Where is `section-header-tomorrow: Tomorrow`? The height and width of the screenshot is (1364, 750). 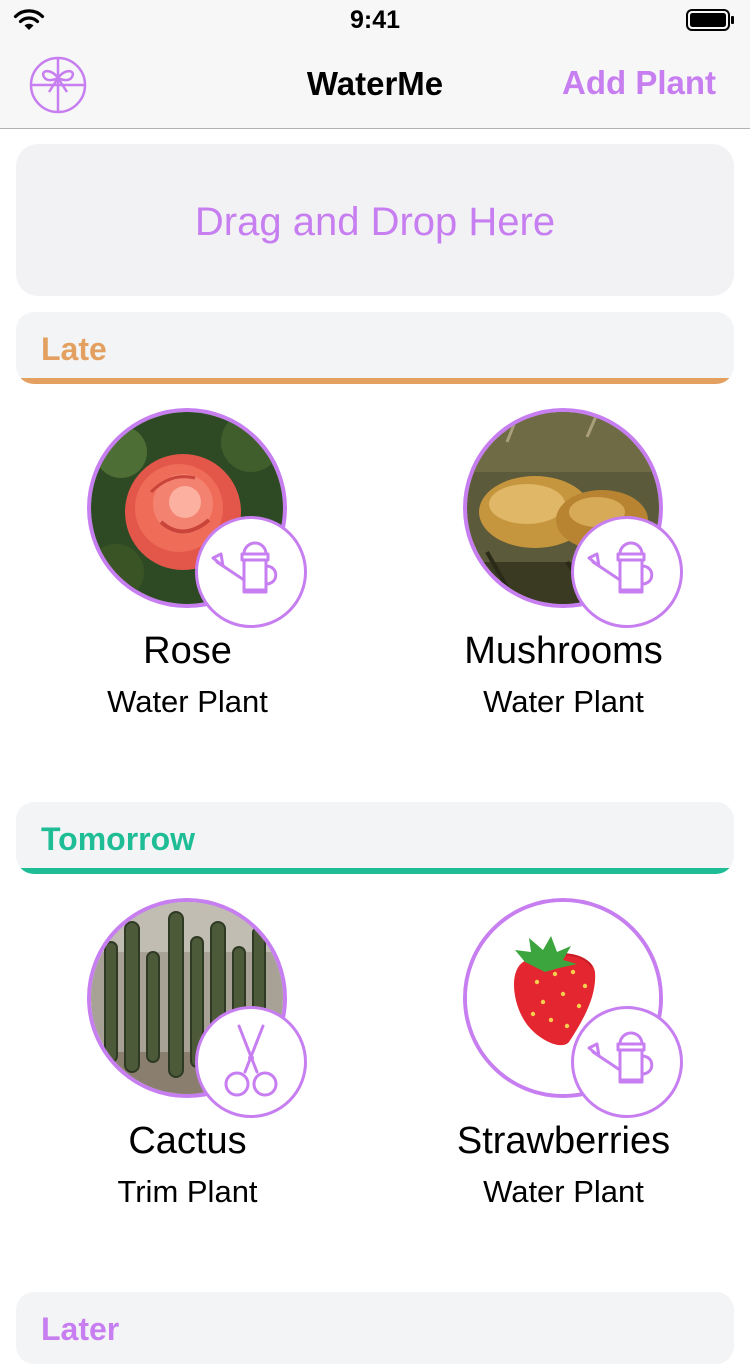 section-header-tomorrow: Tomorrow is located at coordinates (375, 838).